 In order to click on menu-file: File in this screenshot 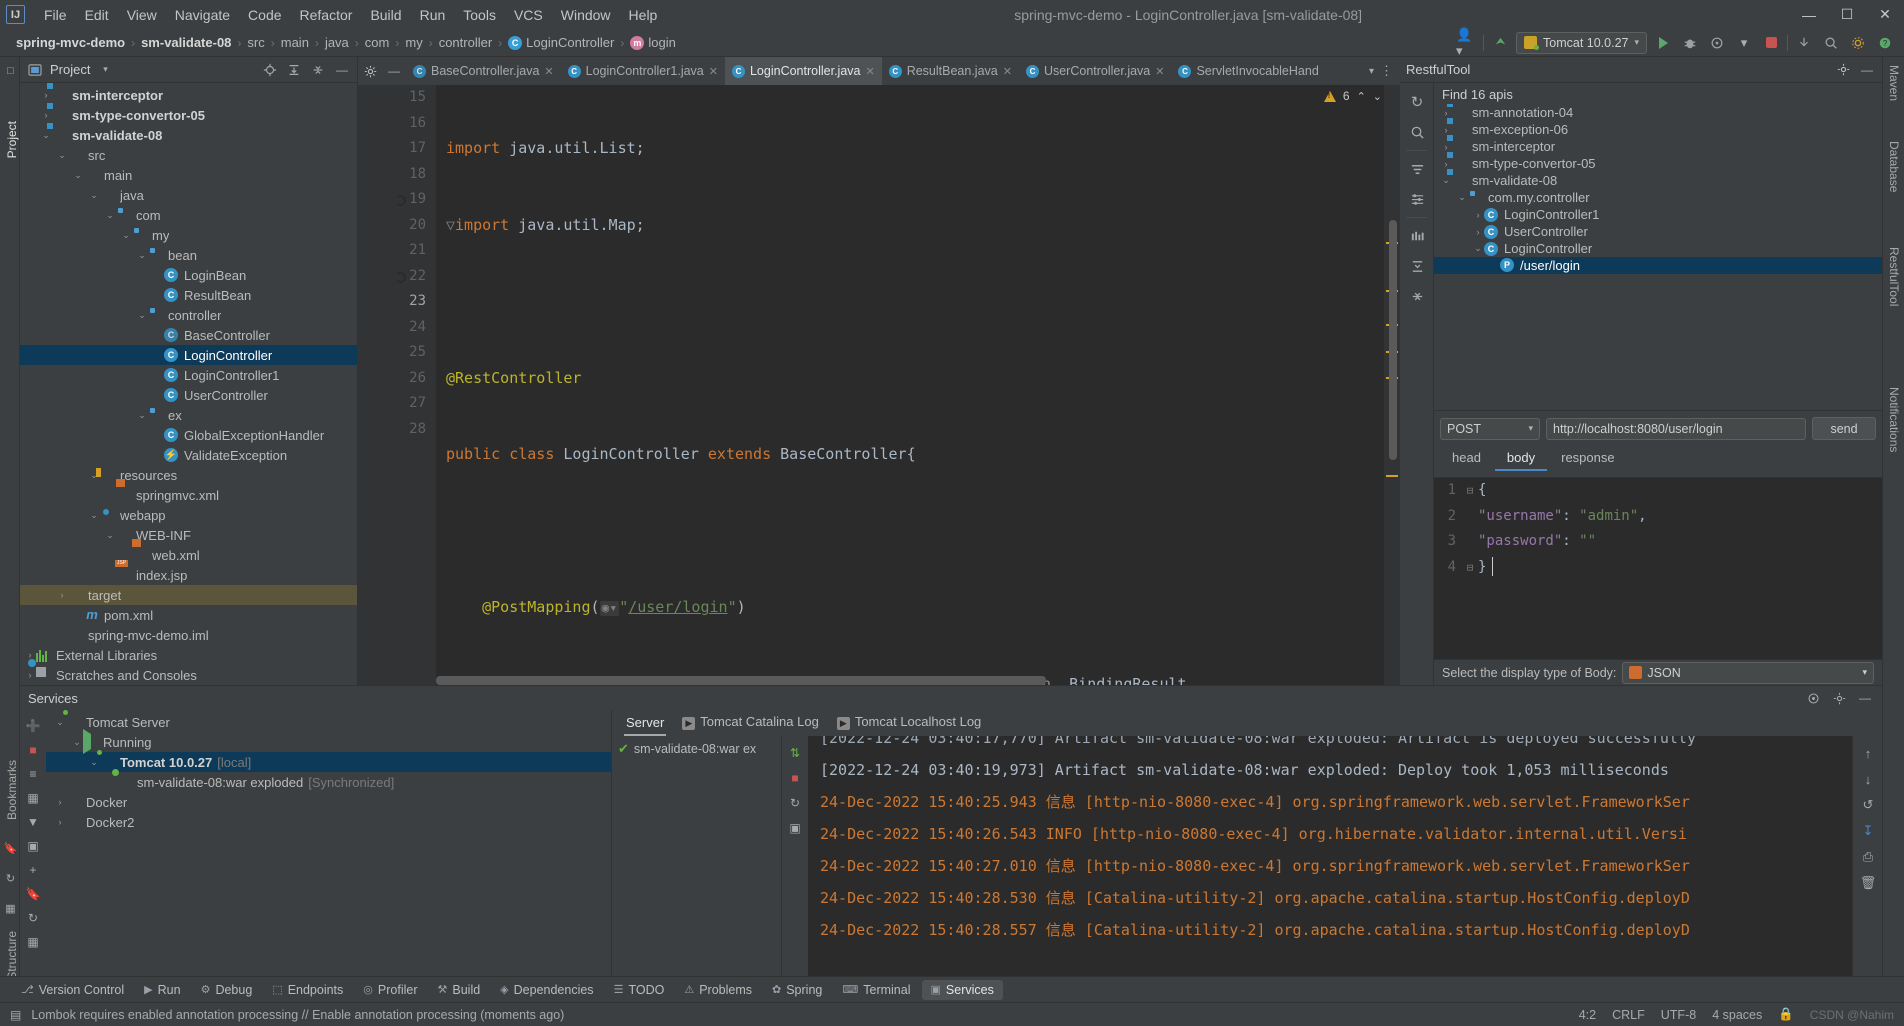, I will do `click(55, 15)`.